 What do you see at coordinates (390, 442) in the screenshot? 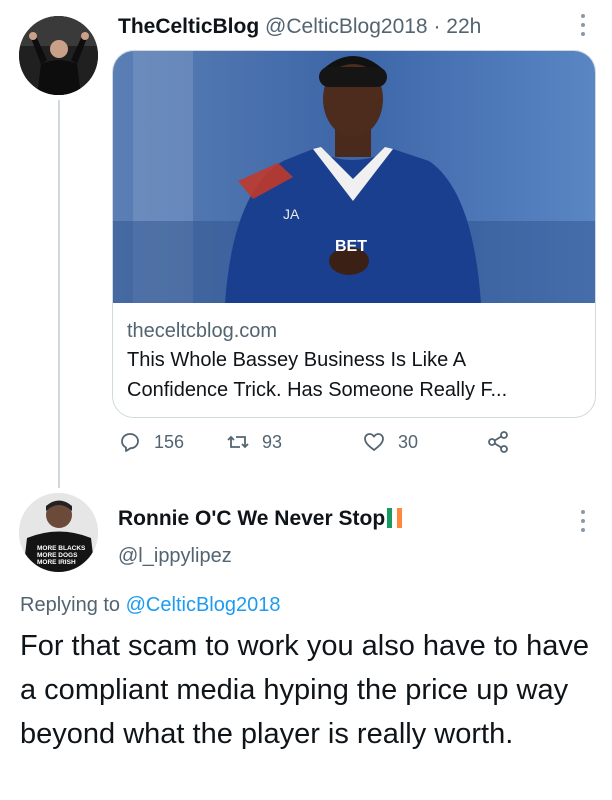
I see `like-button: 30` at bounding box center [390, 442].